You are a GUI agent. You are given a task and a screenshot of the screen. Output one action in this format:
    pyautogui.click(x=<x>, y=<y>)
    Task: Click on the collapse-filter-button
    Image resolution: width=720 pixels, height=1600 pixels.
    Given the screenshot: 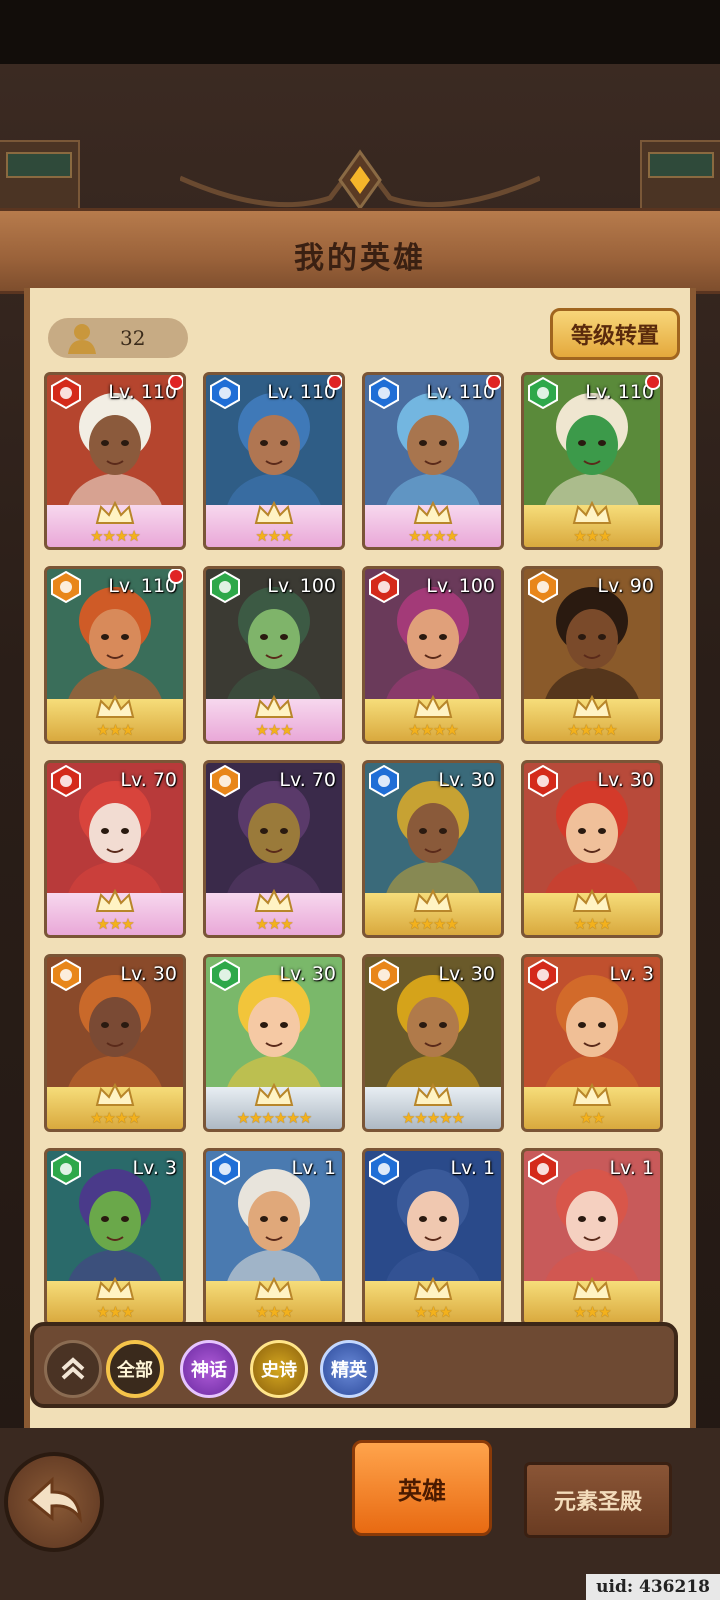 What is the action you would take?
    pyautogui.click(x=73, y=1369)
    